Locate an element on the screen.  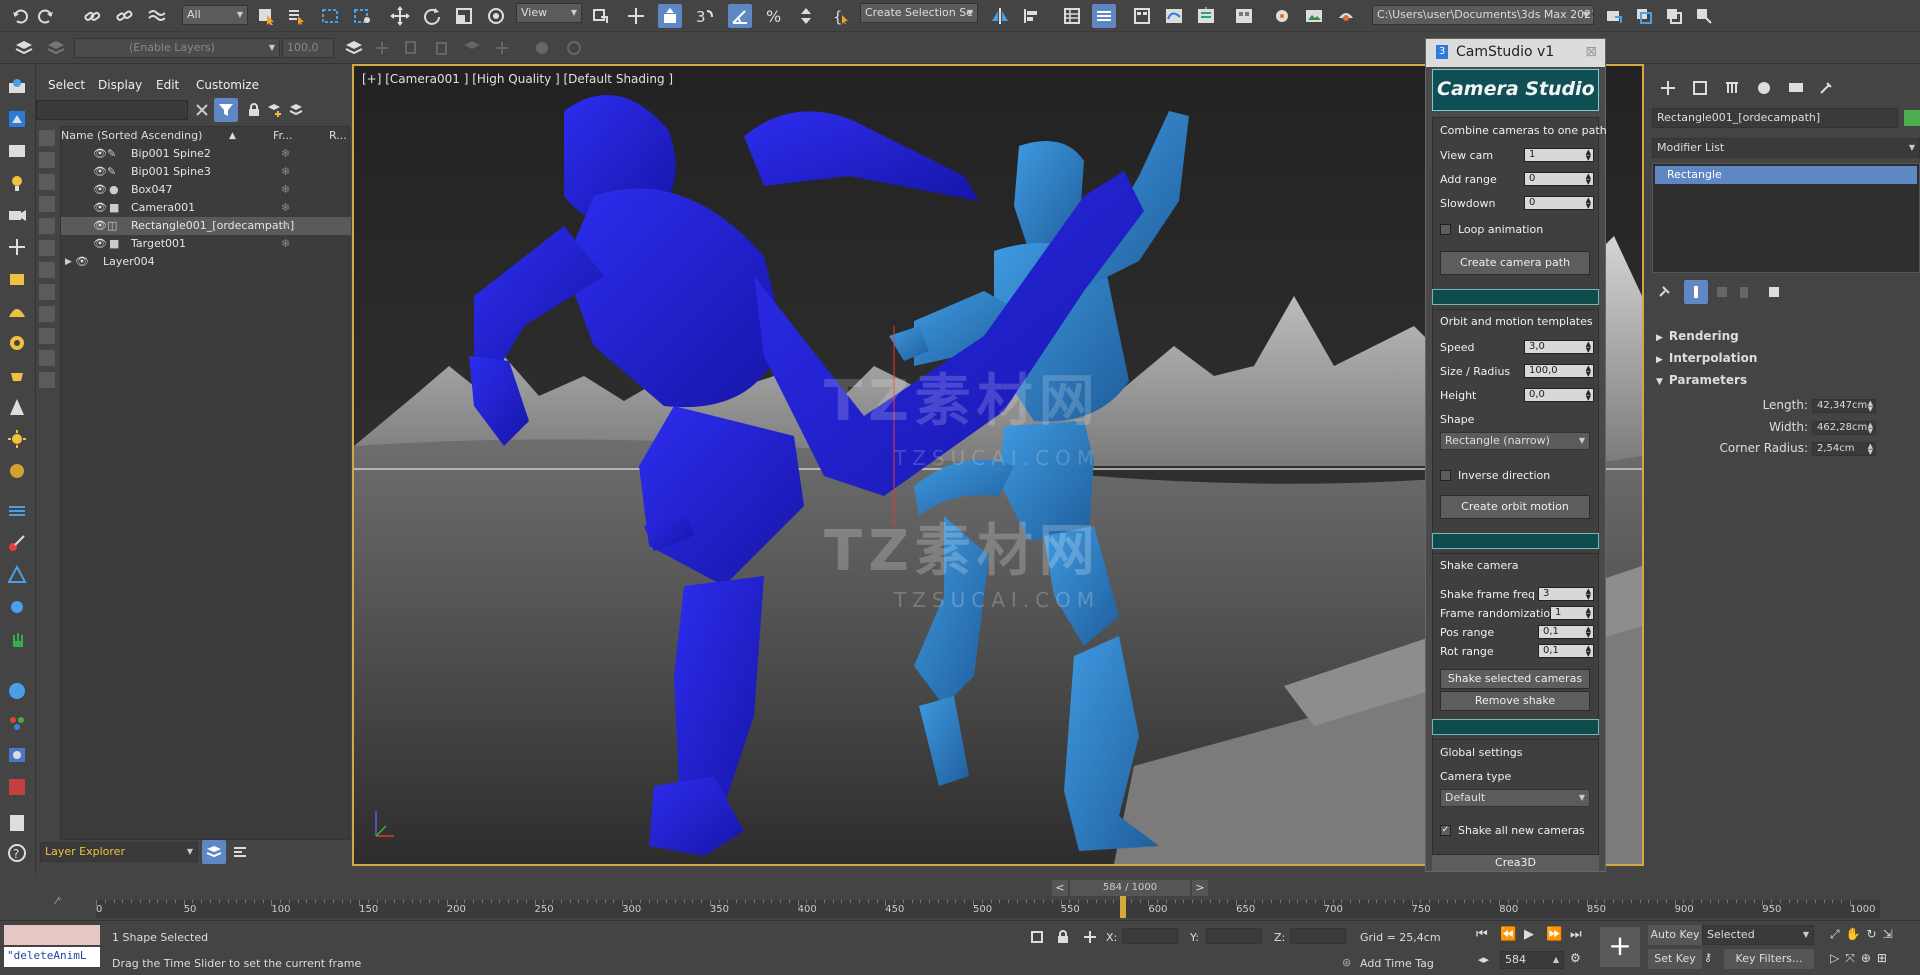
paint-tool-icon is located at coordinates (17, 543).